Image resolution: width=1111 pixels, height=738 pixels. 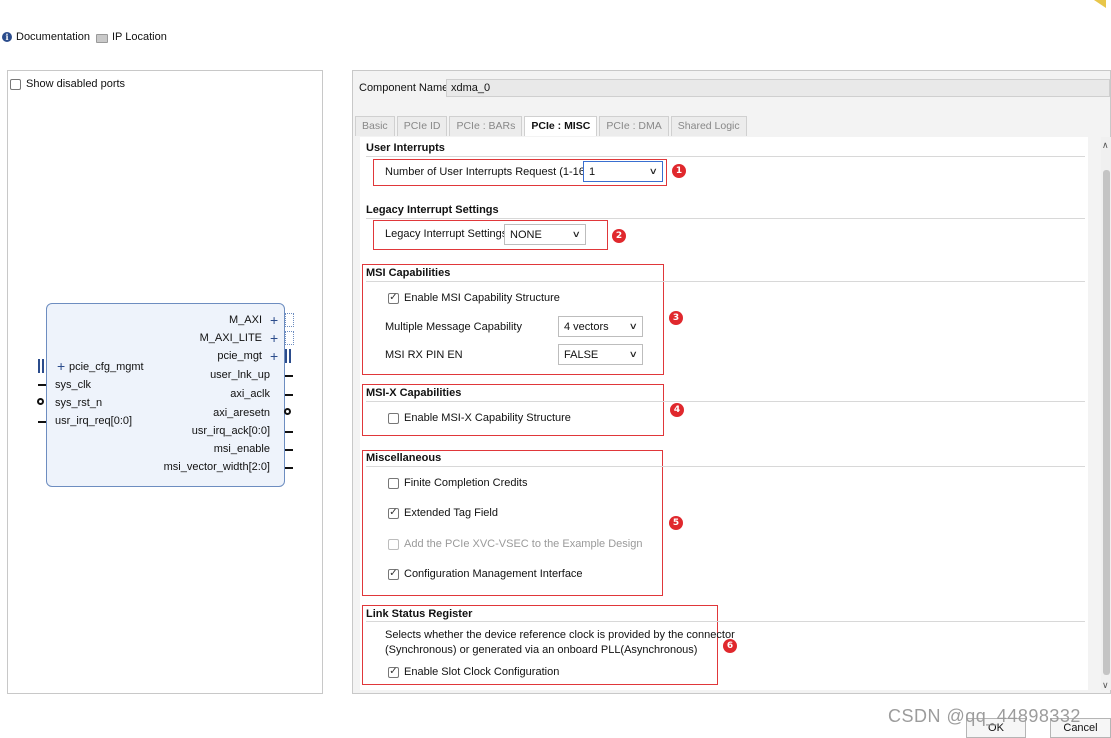 What do you see at coordinates (592, 171) in the screenshot?
I see `user-interrupts-value: 1` at bounding box center [592, 171].